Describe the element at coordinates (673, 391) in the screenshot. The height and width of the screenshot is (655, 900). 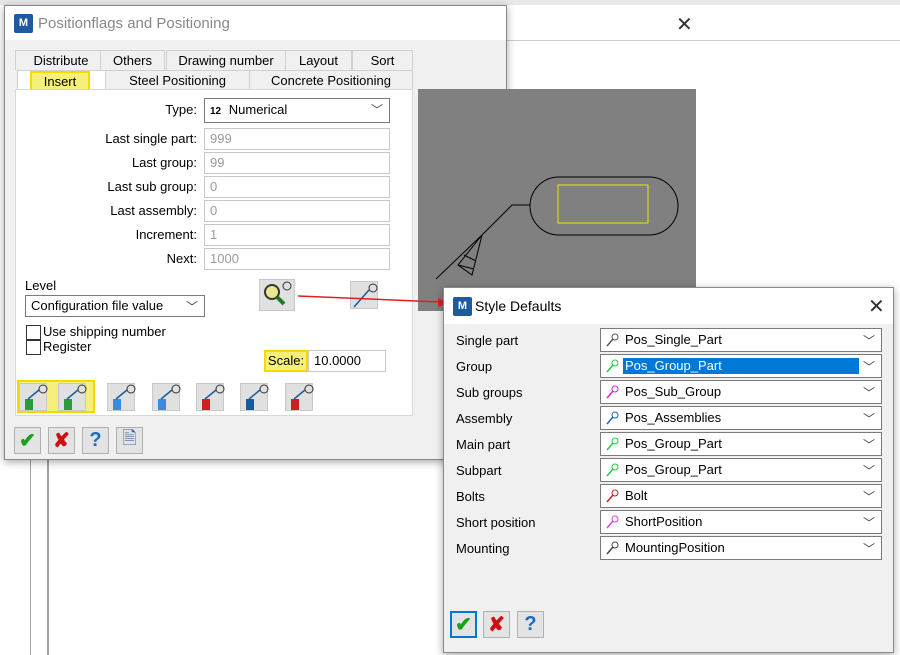
I see `style-value: Pos_Sub_Group` at that location.